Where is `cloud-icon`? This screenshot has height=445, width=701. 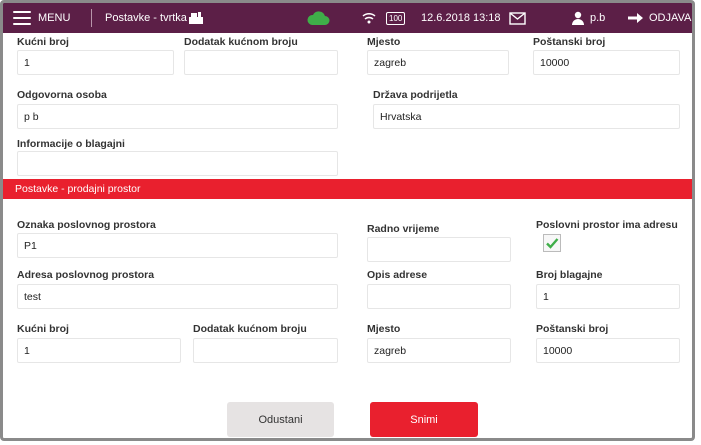 cloud-icon is located at coordinates (318, 18).